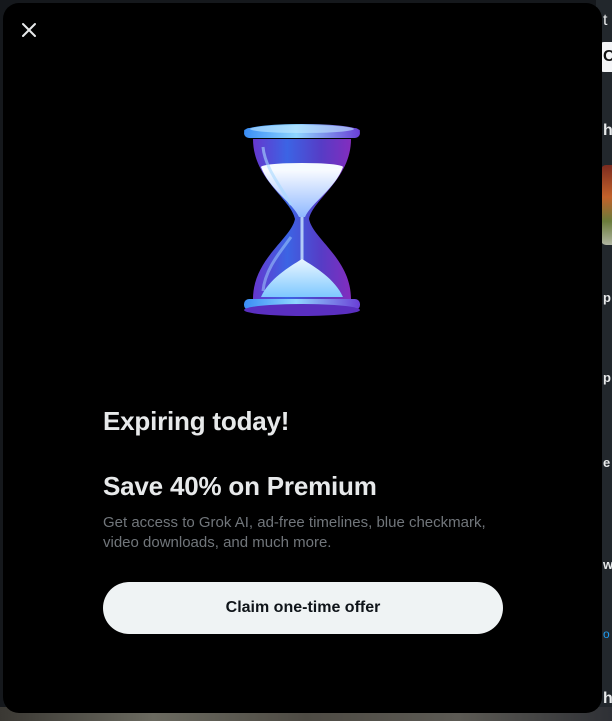 The image size is (612, 721). Describe the element at coordinates (606, 634) in the screenshot. I see `background-link: o` at that location.